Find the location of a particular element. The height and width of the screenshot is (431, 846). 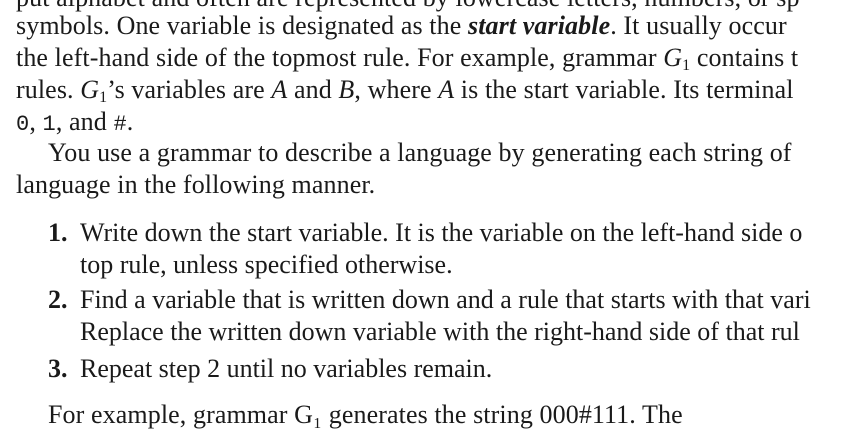

terminal-symbol: 0 is located at coordinates (23, 124).